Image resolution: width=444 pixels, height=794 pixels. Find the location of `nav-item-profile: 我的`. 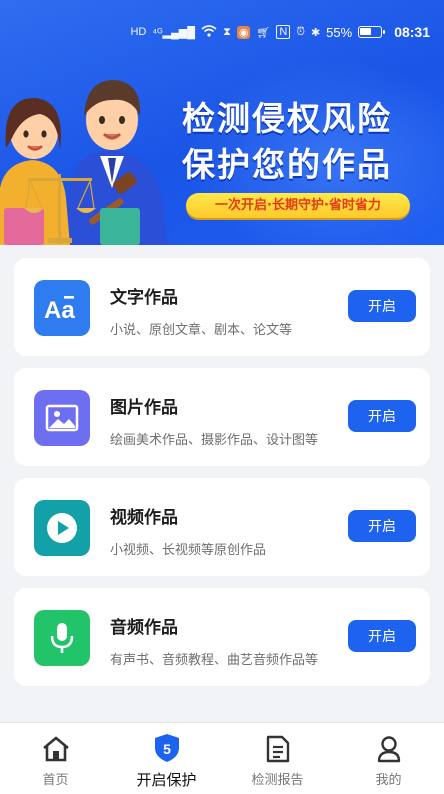

nav-item-profile: 我的 is located at coordinates (388, 763).